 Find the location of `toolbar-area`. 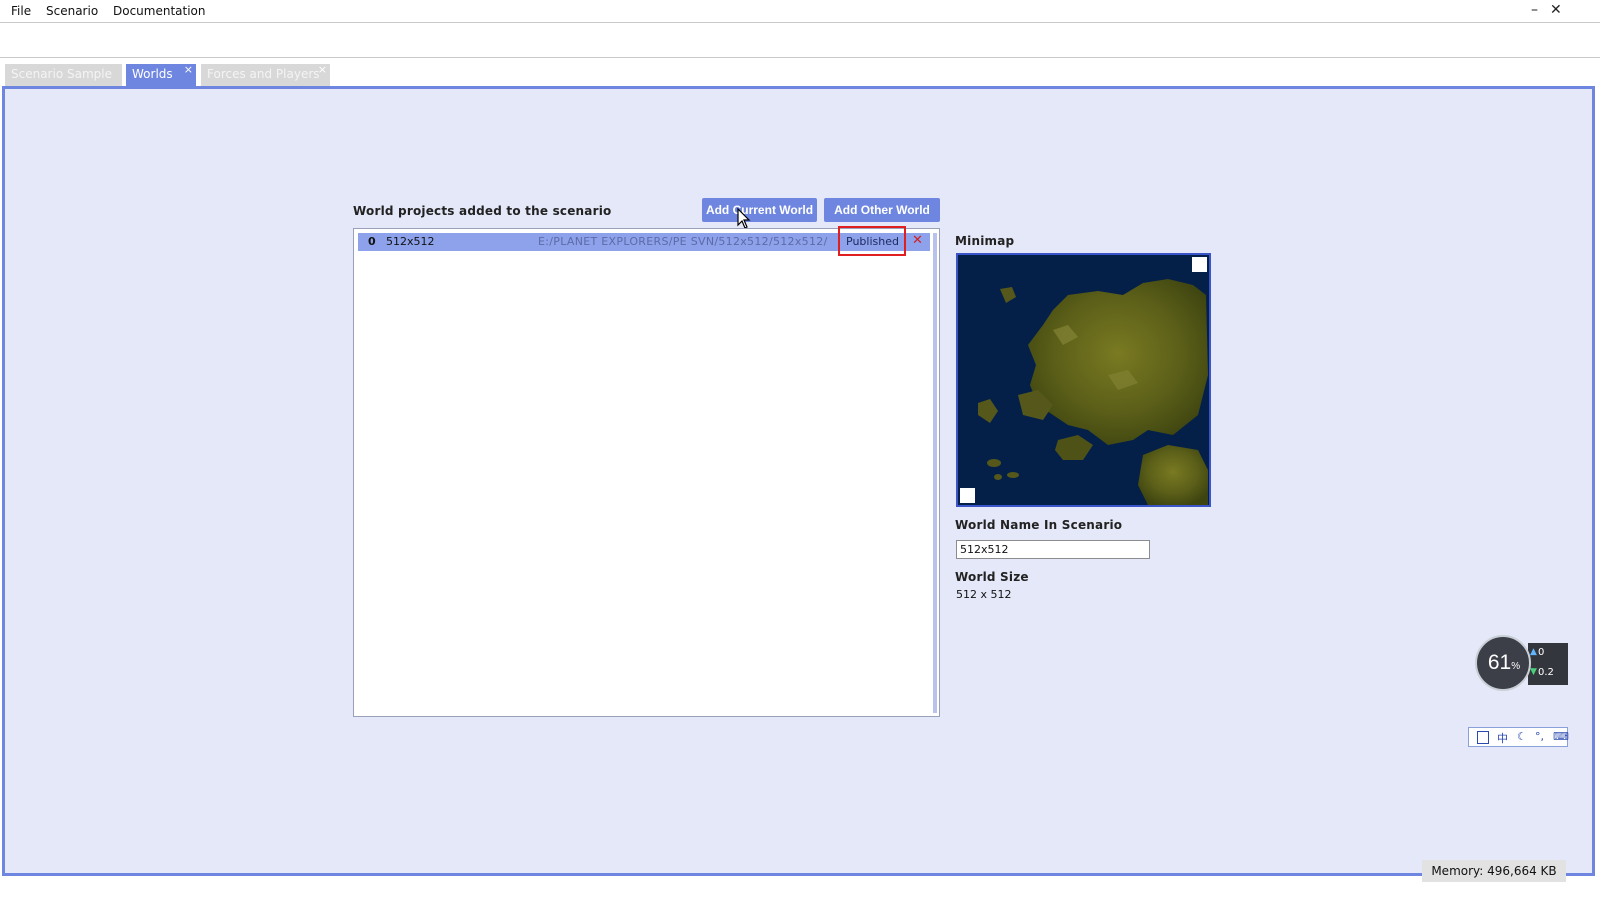

toolbar-area is located at coordinates (800, 40).